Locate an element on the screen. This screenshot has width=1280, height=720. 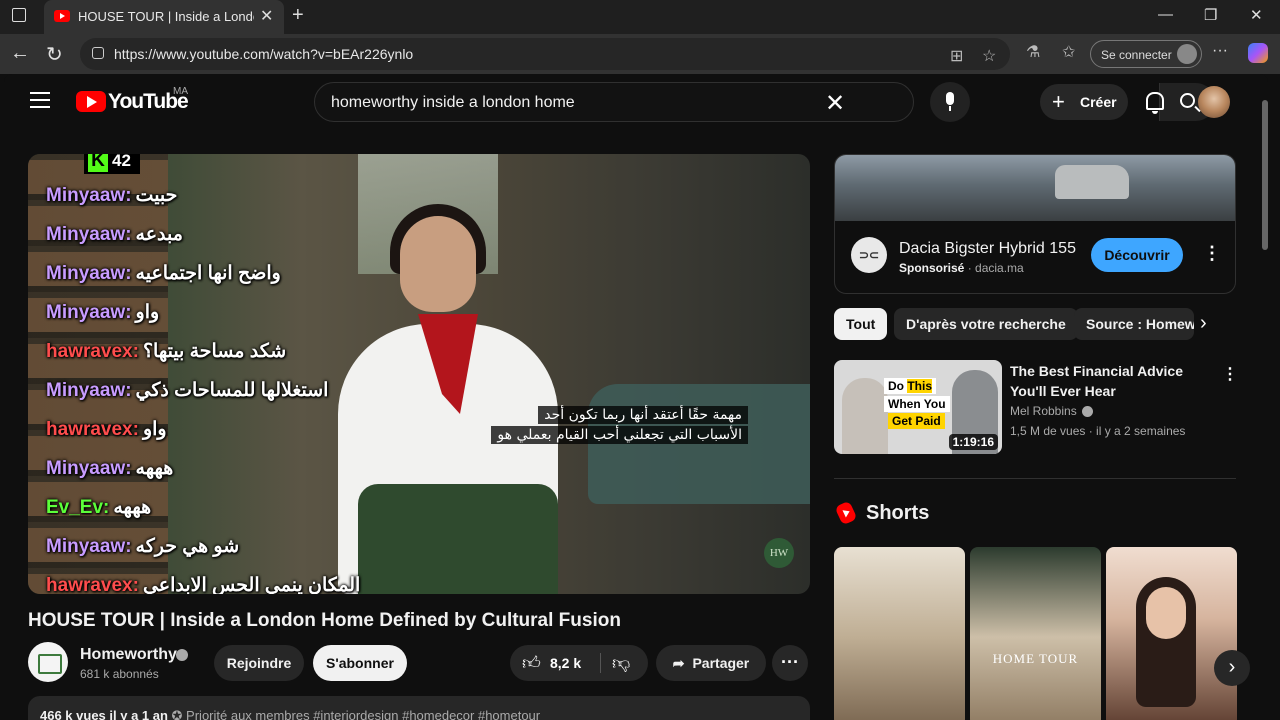
minimize-icon: — is located at coordinates (1165, 14).